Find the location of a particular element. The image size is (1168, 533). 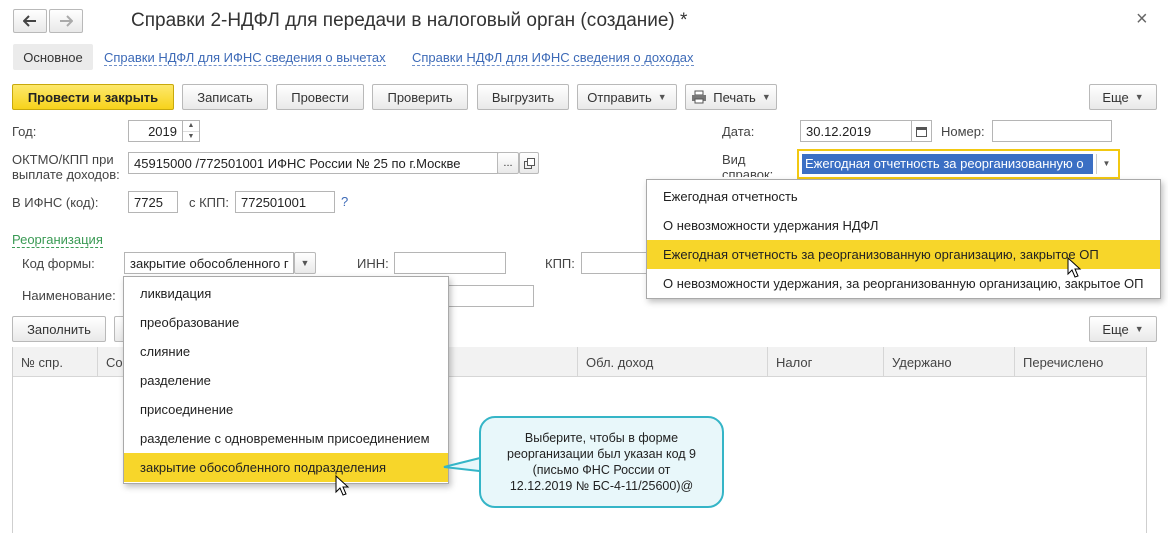

callout-line: Выберите, чтобы в форме is located at coordinates (601, 438).